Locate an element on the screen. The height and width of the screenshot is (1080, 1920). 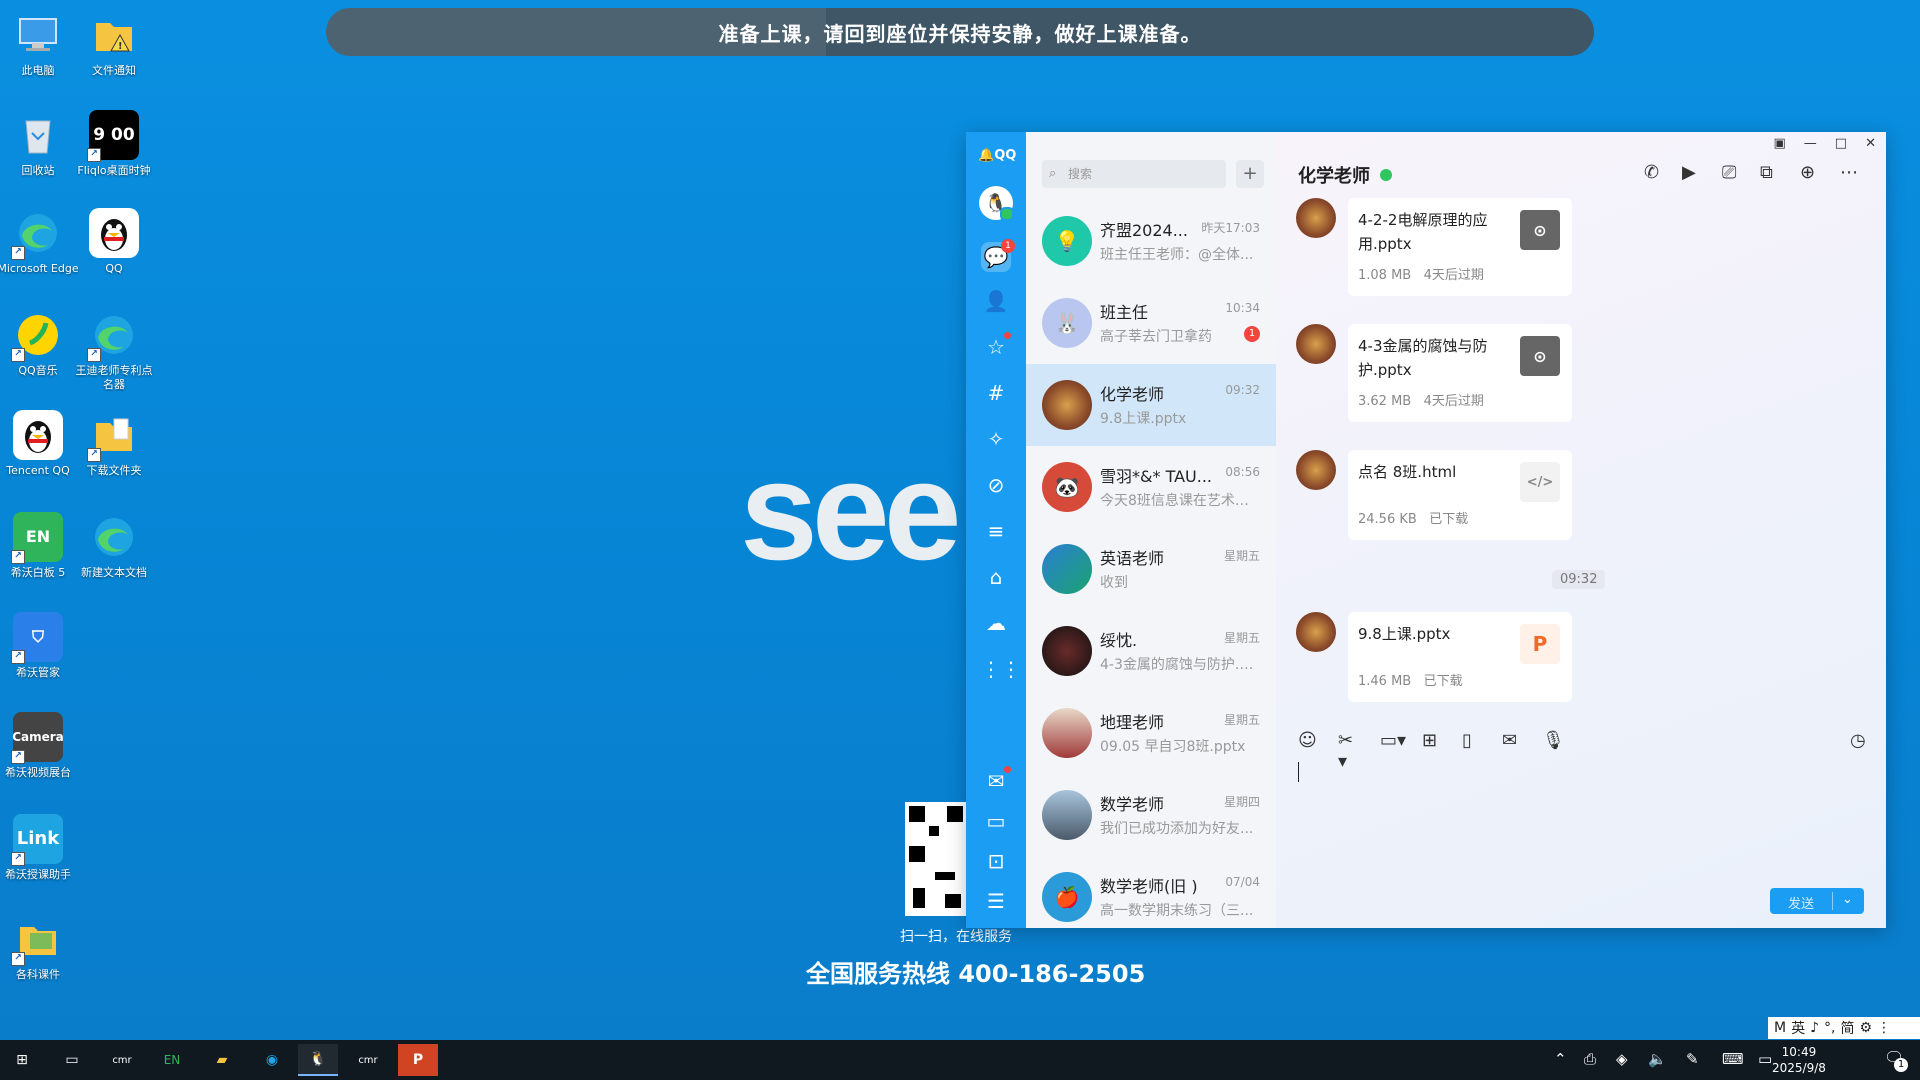
desktop-icon-seewo-camera: Camera ↗ 希沃视频展台 is located at coordinates (40, 746).